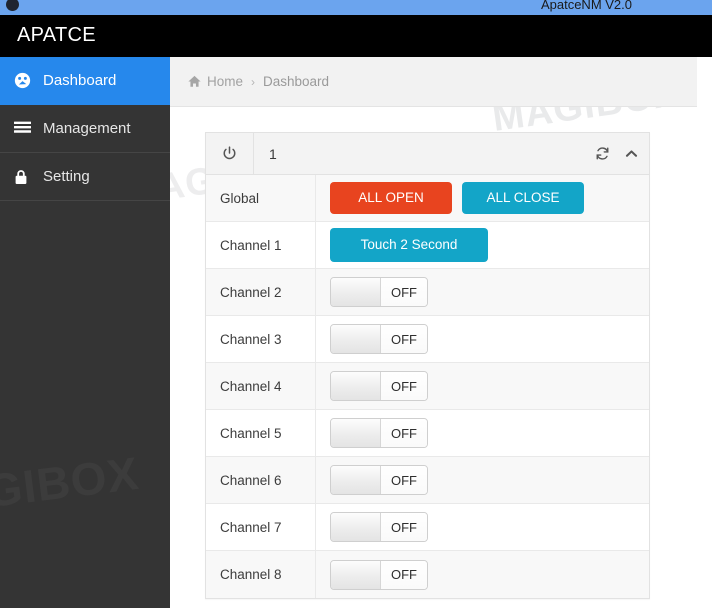 This screenshot has width=712, height=608. What do you see at coordinates (261, 480) in the screenshot?
I see `row-label: Channel 6` at bounding box center [261, 480].